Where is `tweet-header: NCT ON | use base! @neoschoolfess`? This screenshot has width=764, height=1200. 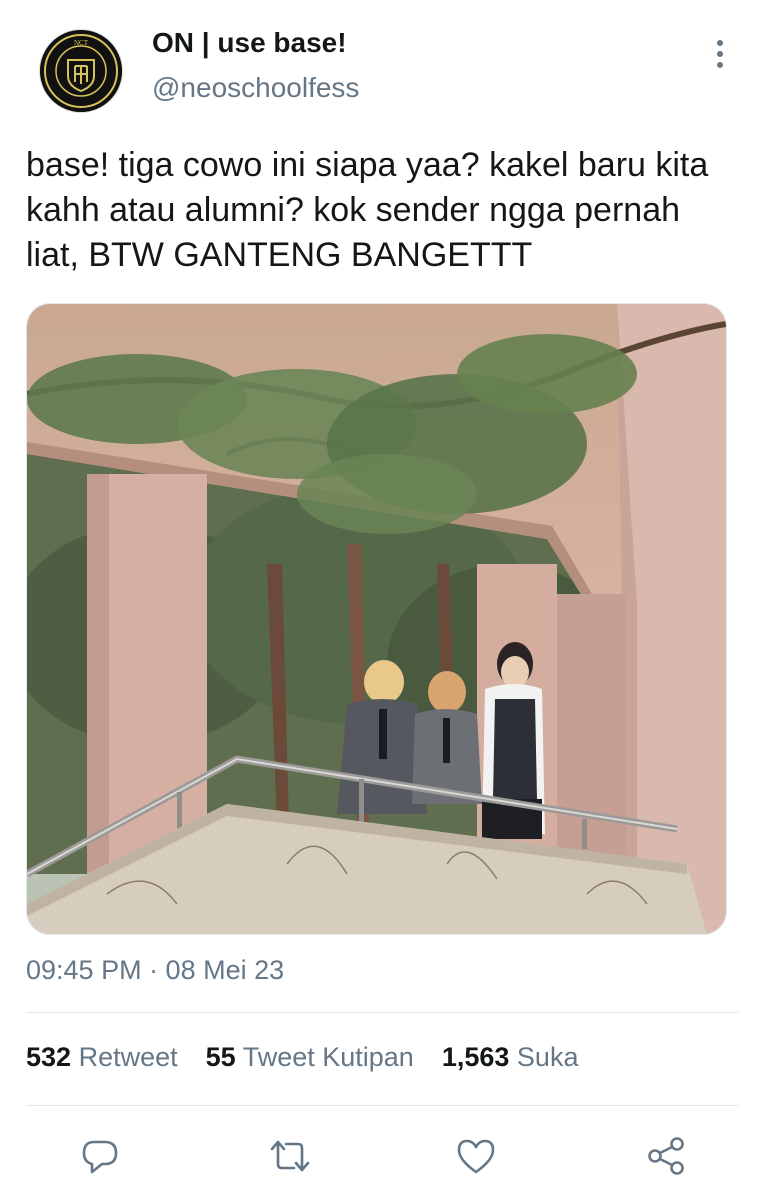
tweet-header: NCT ON | use base! @neoschoolfess is located at coordinates (382, 65).